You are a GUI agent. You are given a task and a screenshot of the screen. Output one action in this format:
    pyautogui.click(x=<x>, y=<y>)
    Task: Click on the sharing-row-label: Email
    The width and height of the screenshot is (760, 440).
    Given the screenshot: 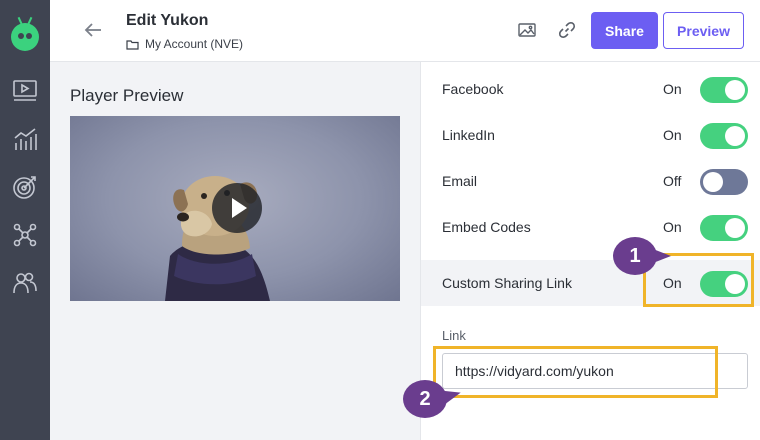 What is the action you would take?
    pyautogui.click(x=460, y=181)
    